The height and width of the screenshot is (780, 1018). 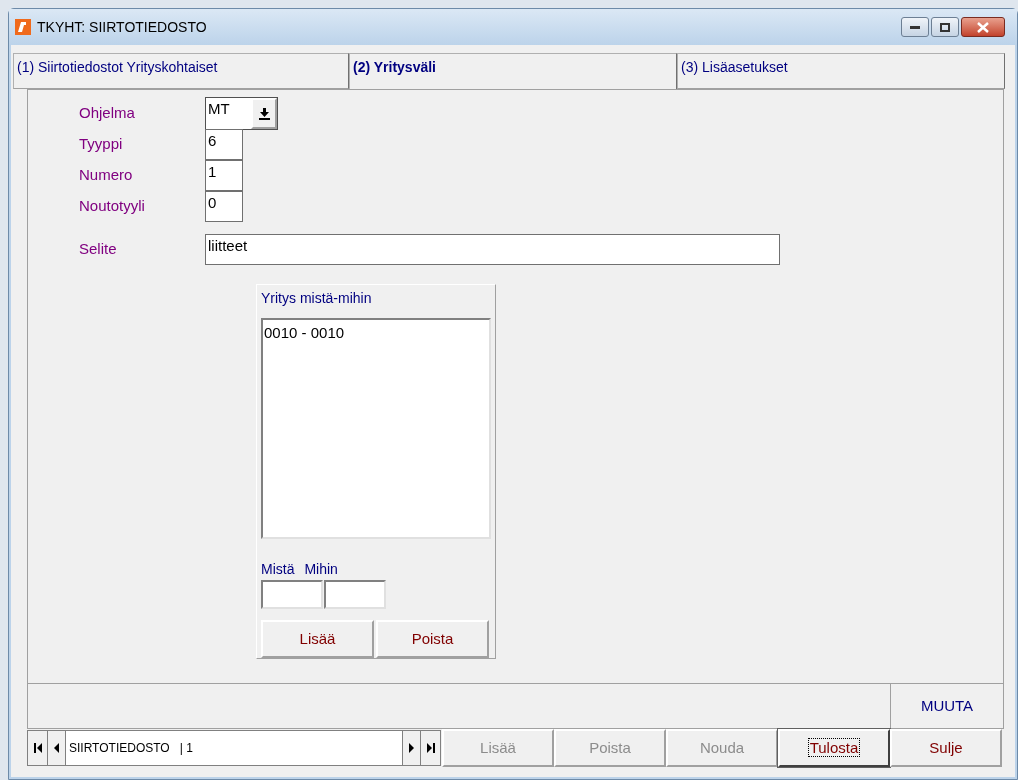 I want to click on previous-record-button, so click(x=57, y=748).